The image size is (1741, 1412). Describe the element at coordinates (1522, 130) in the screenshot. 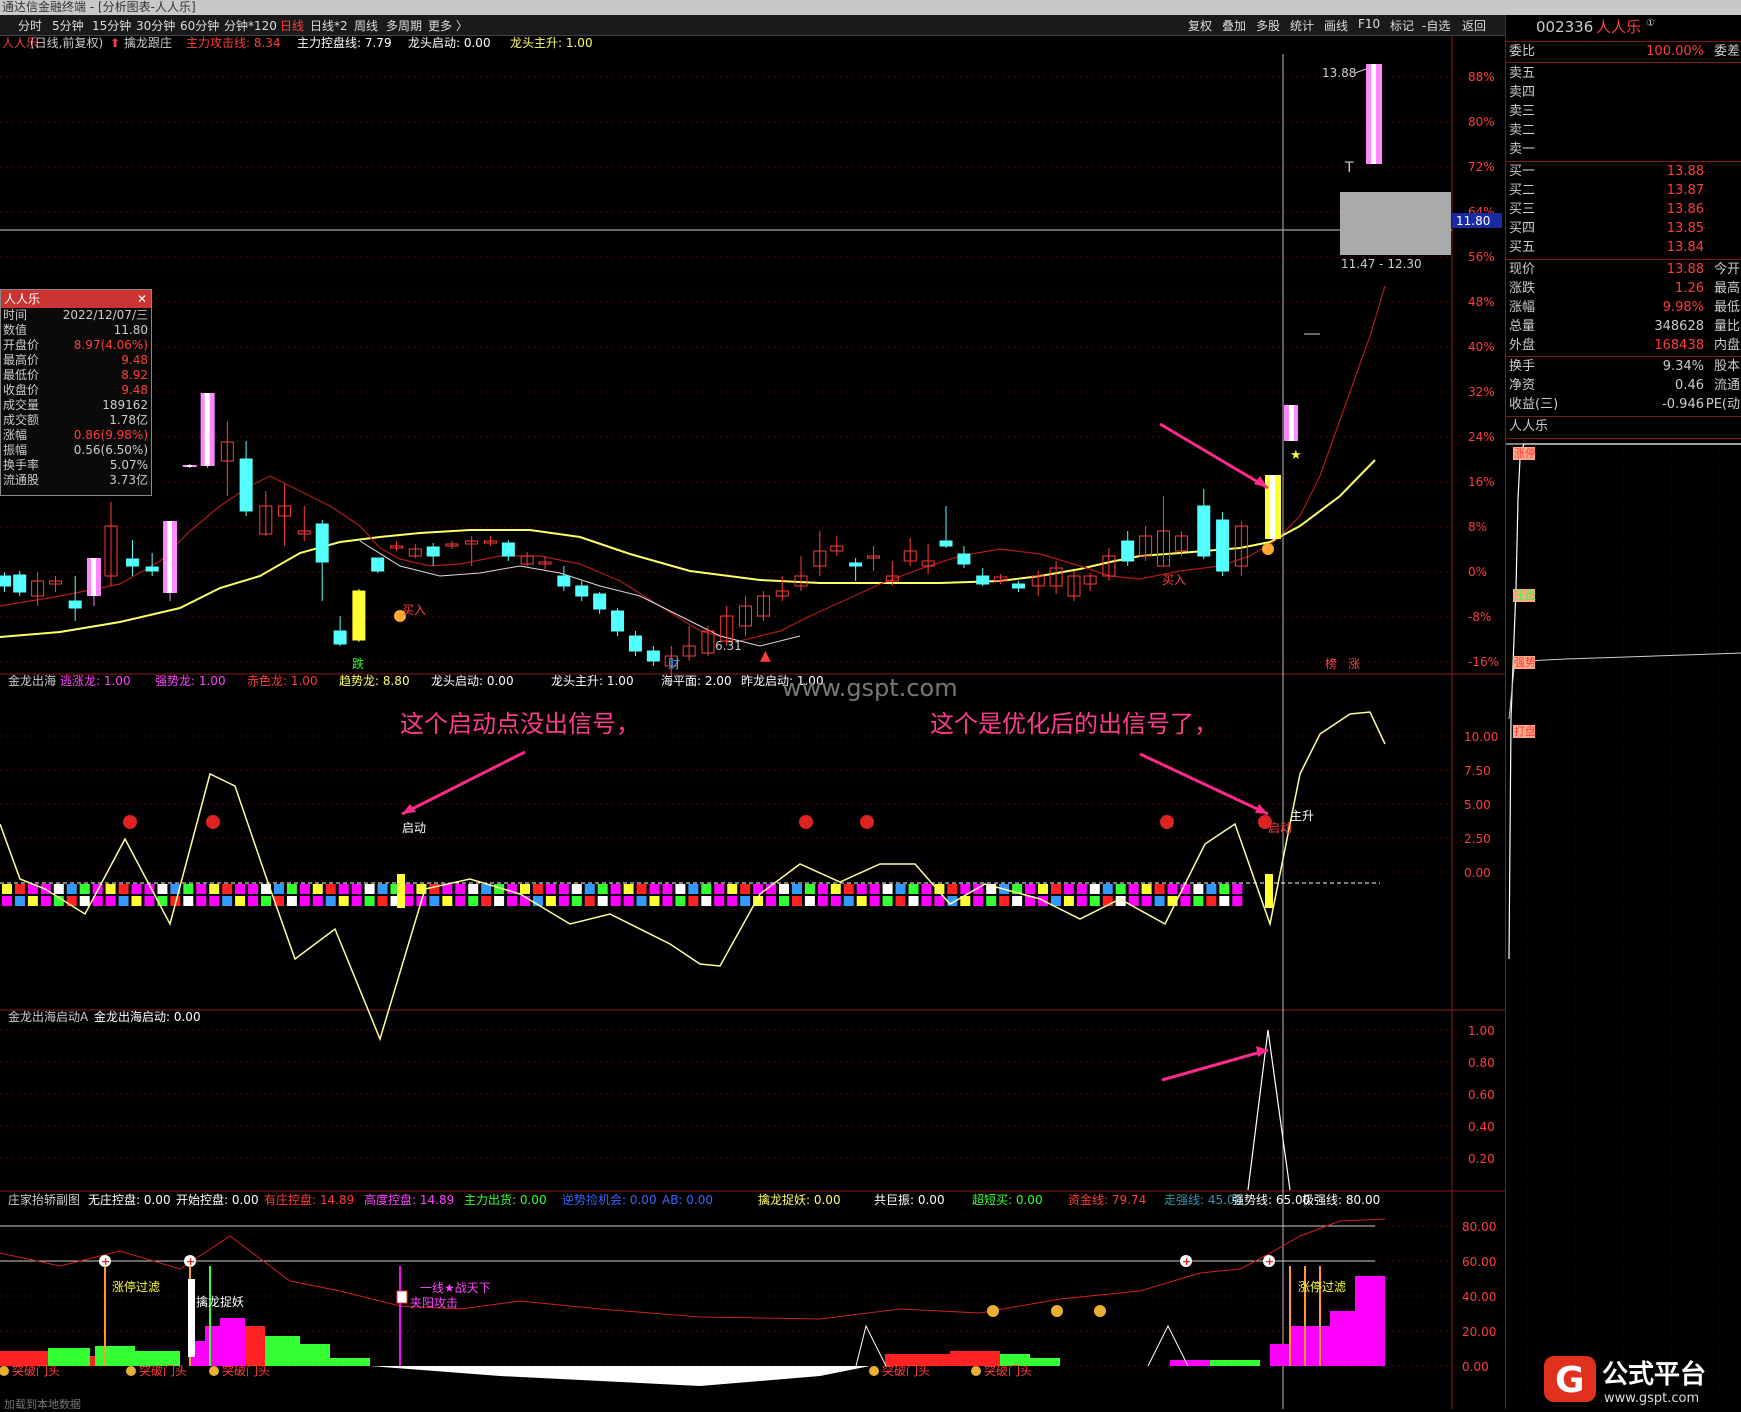

I see `ask-label: 卖二` at that location.